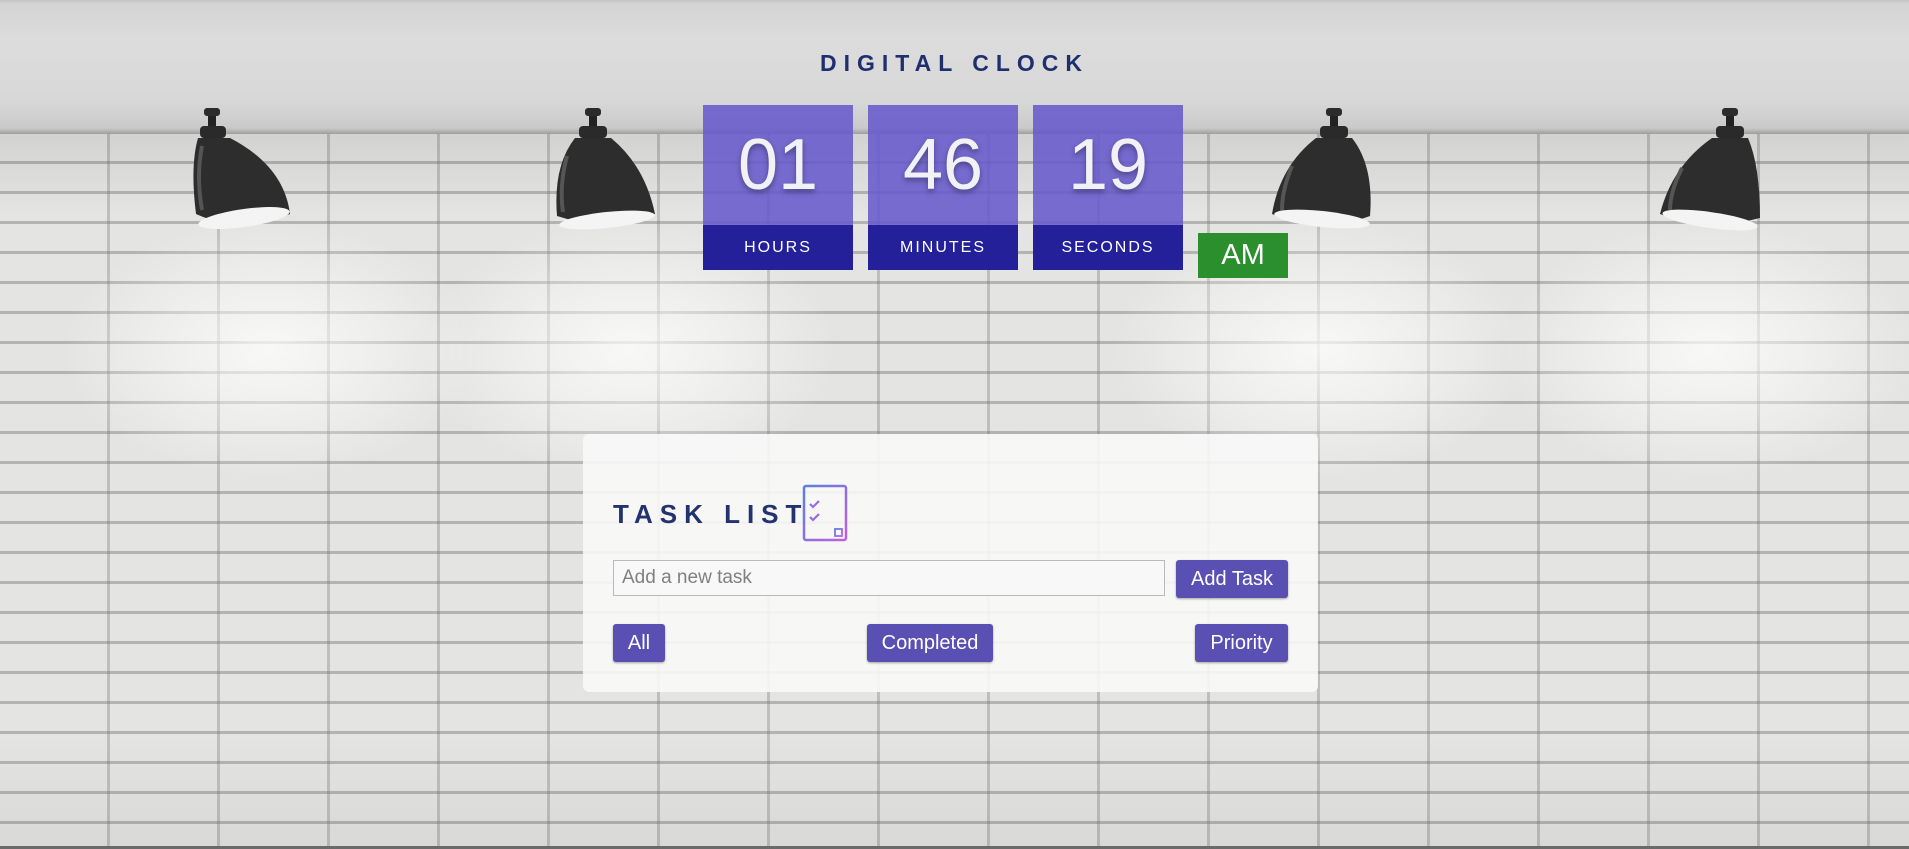 Image resolution: width=1909 pixels, height=849 pixels. What do you see at coordinates (943, 247) in the screenshot?
I see `minutes-label: MINUTES` at bounding box center [943, 247].